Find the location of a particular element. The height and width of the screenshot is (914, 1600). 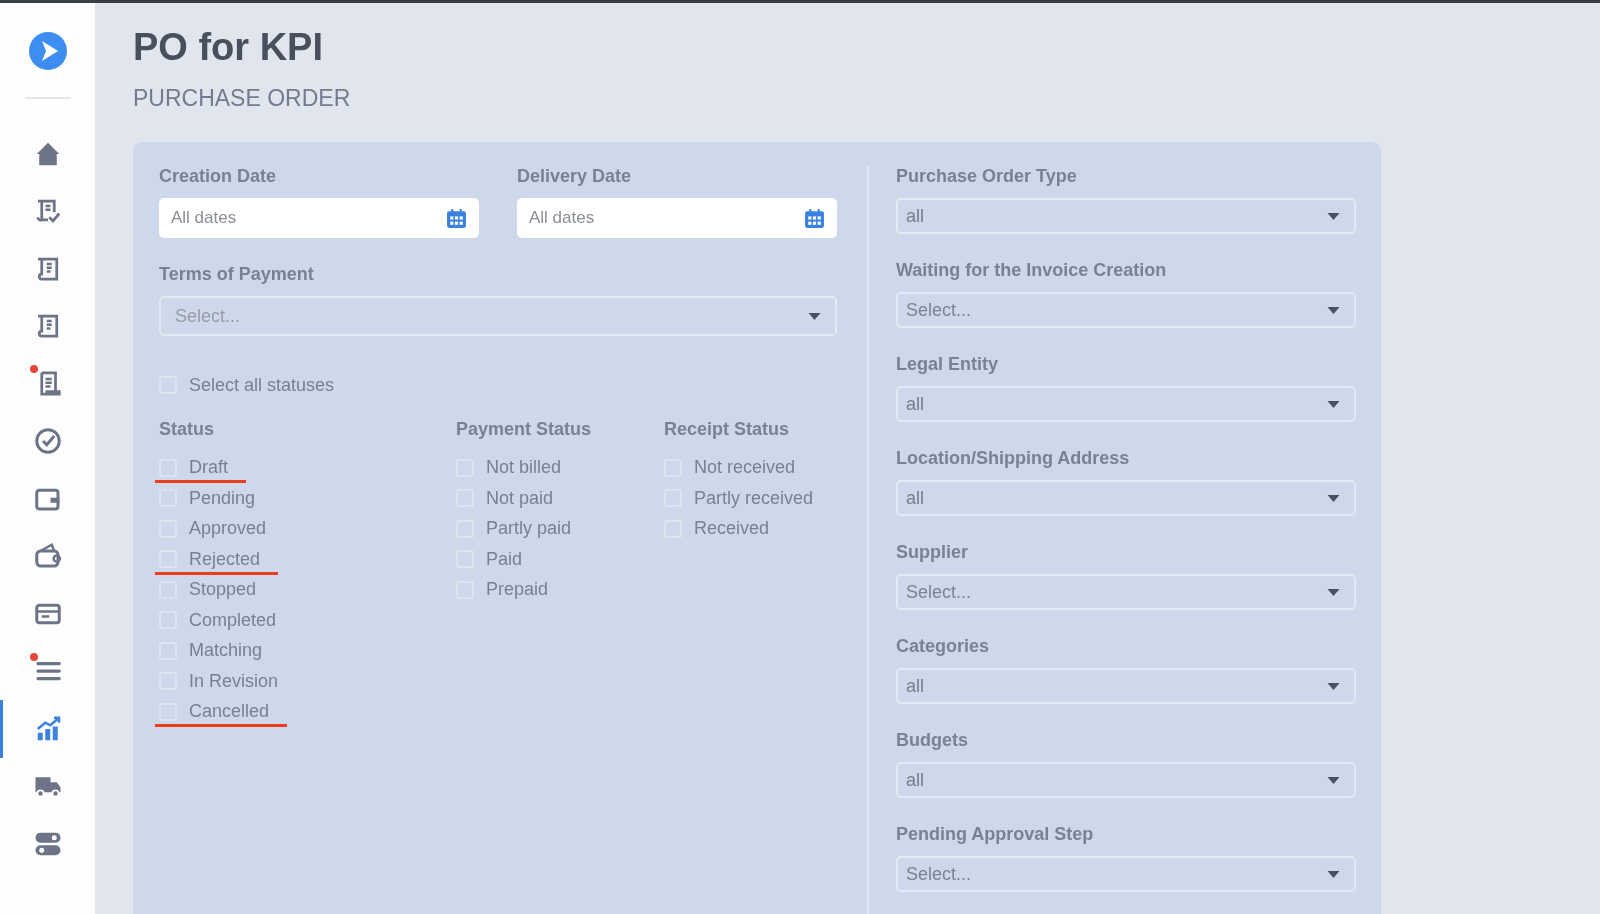

field-label: Budgets is located at coordinates (932, 741).